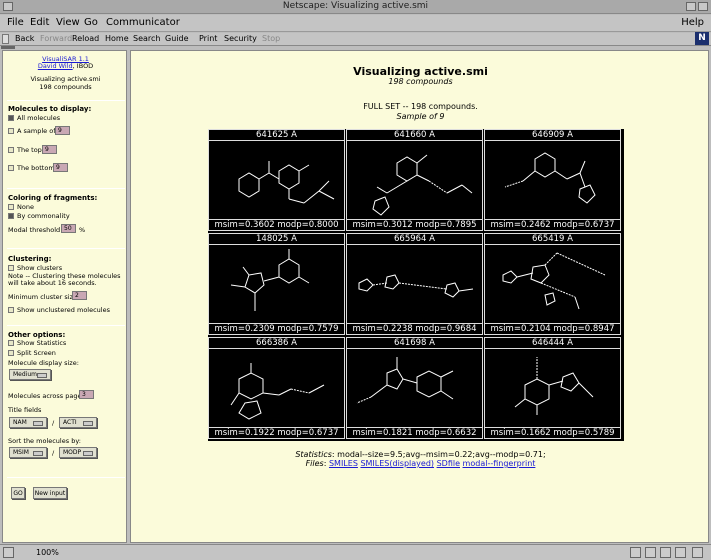 The height and width of the screenshot is (560, 711). What do you see at coordinates (11, 207) in the screenshot?
I see `coloring-none-radio` at bounding box center [11, 207].